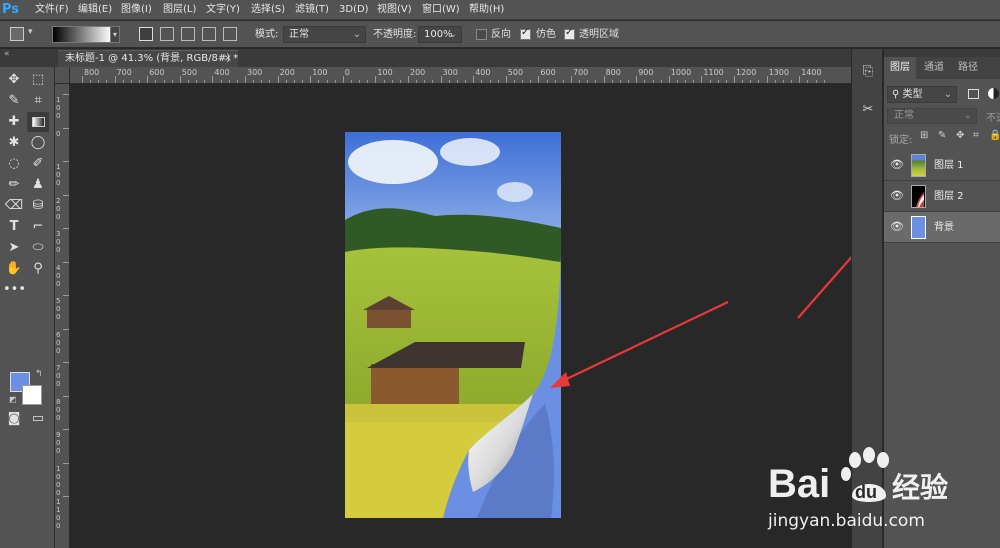 Image resolution: width=1000 pixels, height=548 pixels. What do you see at coordinates (440, 34) in the screenshot?
I see `opacity-field: 100% ⌄` at bounding box center [440, 34].